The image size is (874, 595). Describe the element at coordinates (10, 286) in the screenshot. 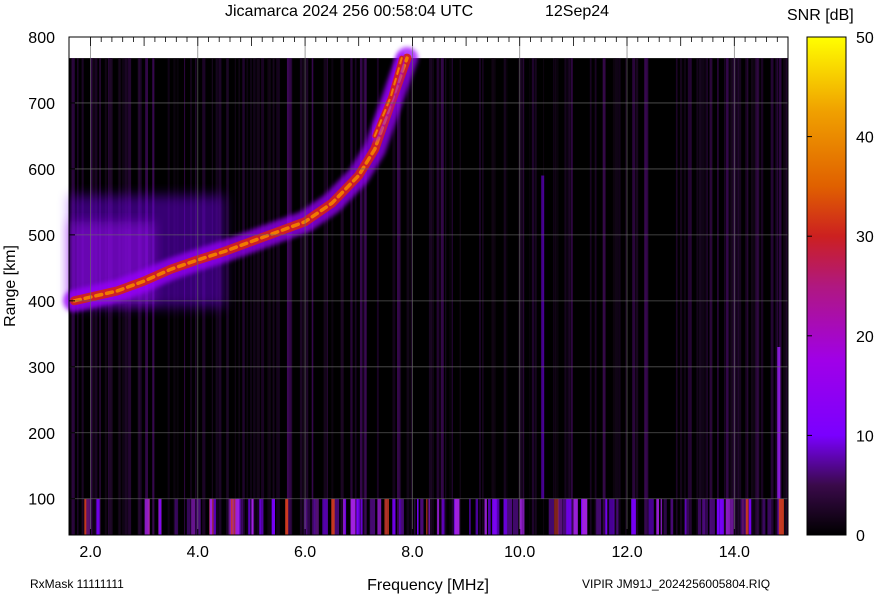

I see `y-axis-label: Range [km]` at that location.